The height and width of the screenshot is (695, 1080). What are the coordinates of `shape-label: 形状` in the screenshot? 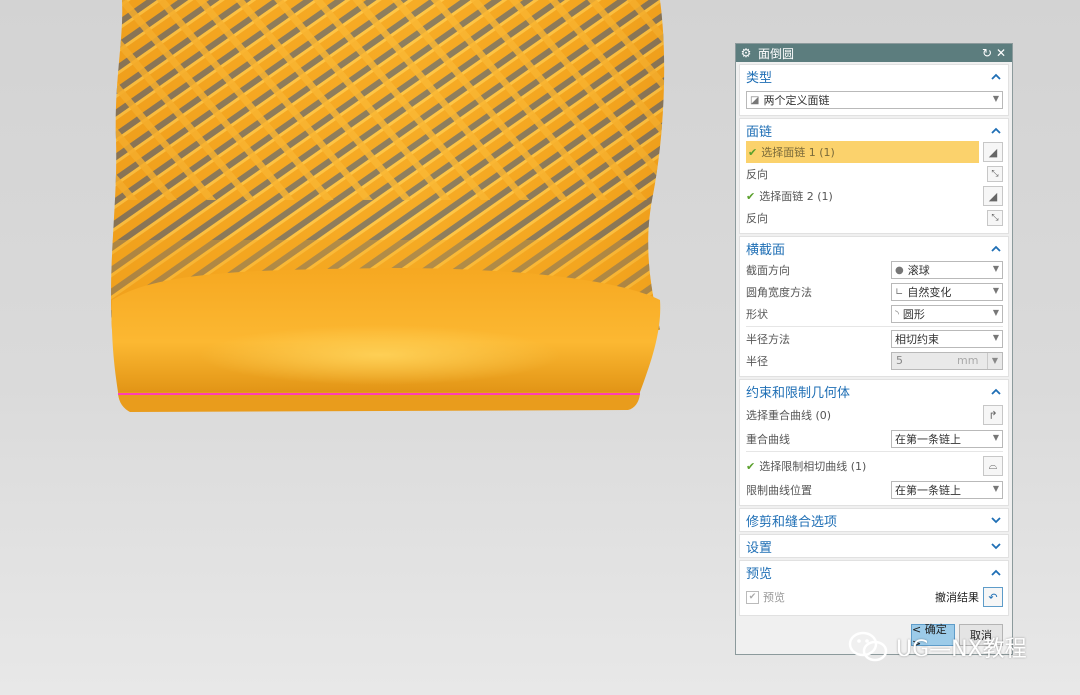 It's located at (757, 314).